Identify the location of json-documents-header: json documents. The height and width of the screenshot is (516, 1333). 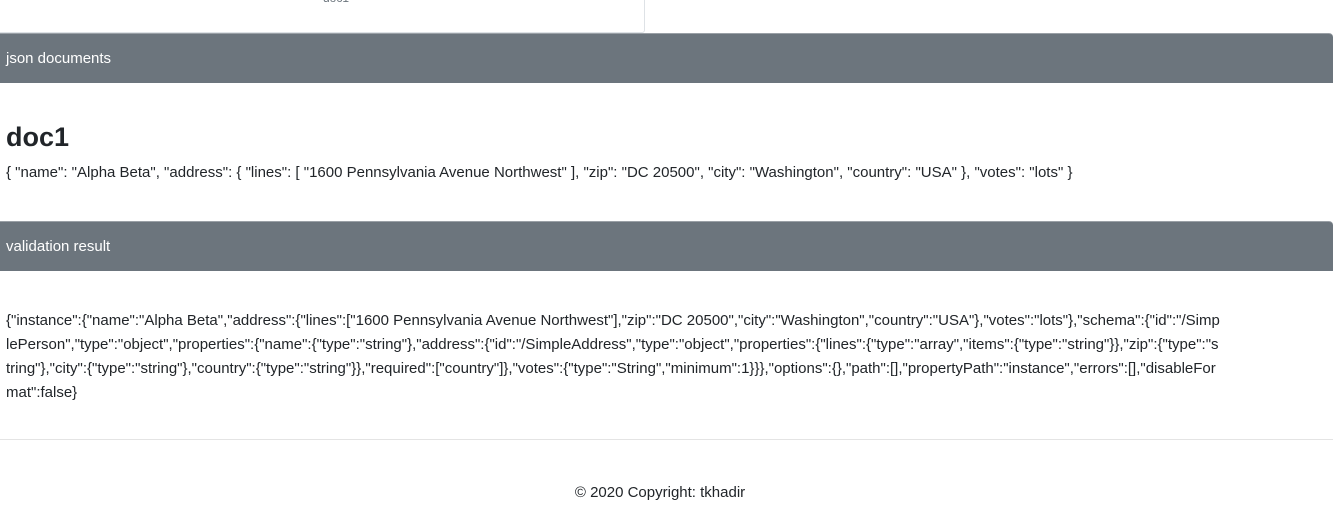
(666, 58).